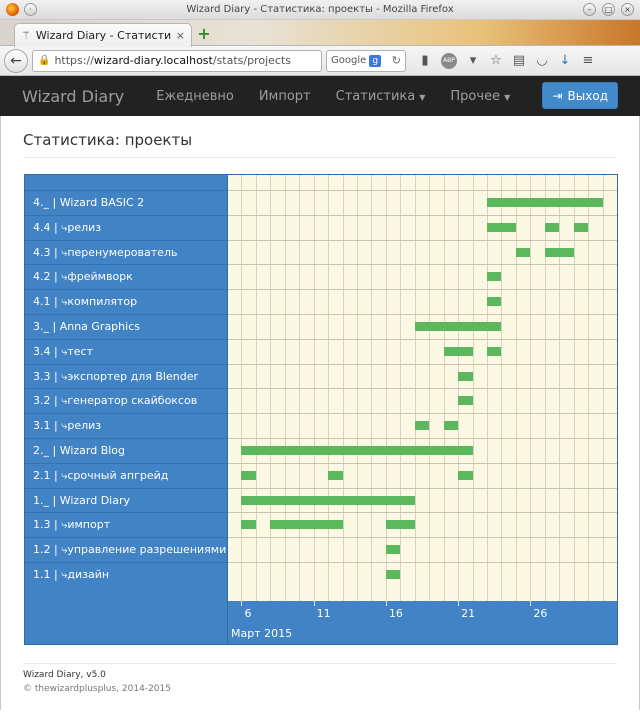 The width and height of the screenshot is (640, 714). I want to click on x-tick-label: 21, so click(468, 613).